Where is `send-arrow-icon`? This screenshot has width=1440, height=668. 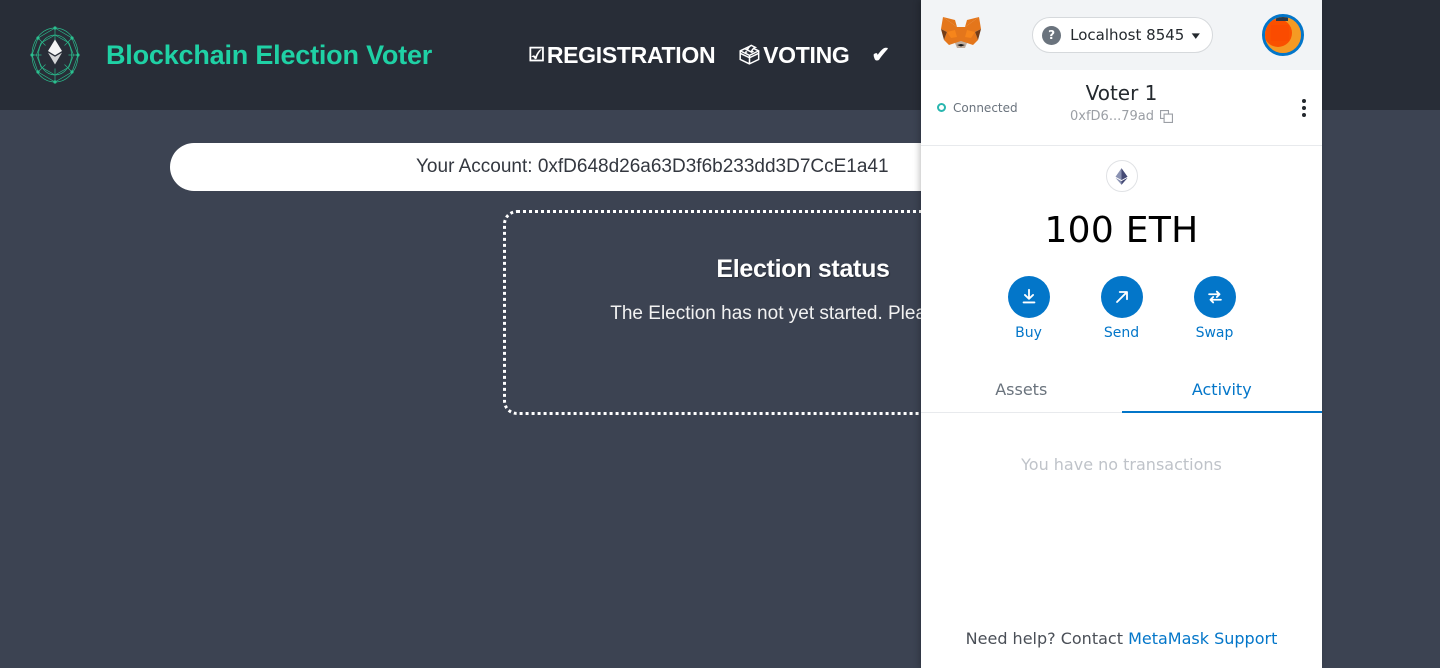 send-arrow-icon is located at coordinates (1121, 297).